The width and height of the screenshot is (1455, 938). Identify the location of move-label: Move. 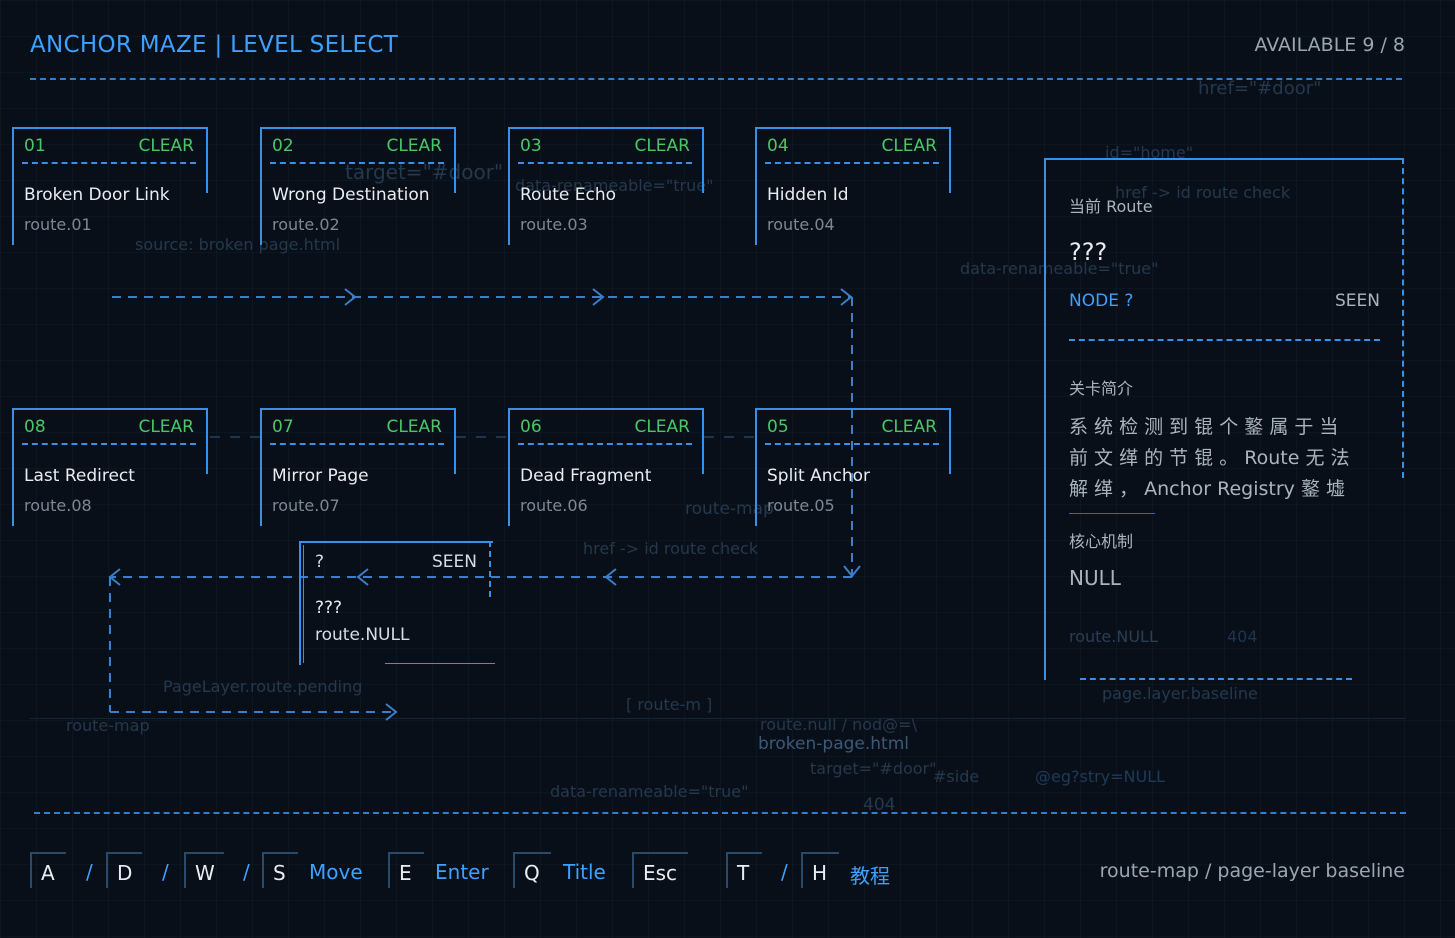
(336, 872).